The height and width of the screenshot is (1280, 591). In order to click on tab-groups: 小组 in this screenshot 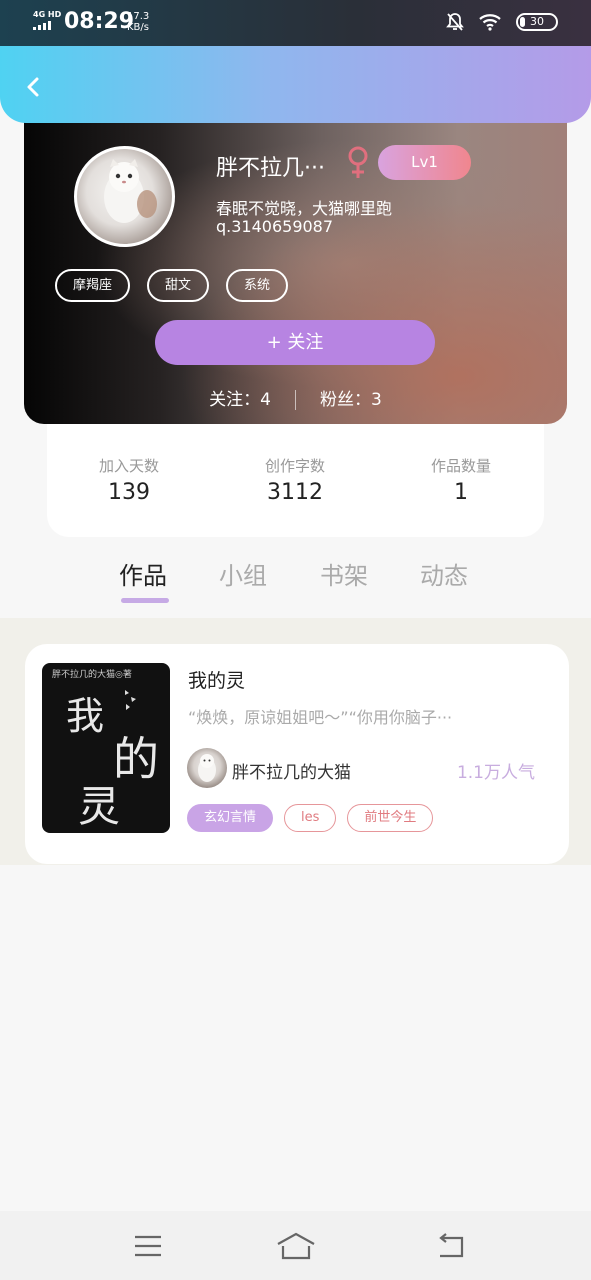, I will do `click(243, 573)`.